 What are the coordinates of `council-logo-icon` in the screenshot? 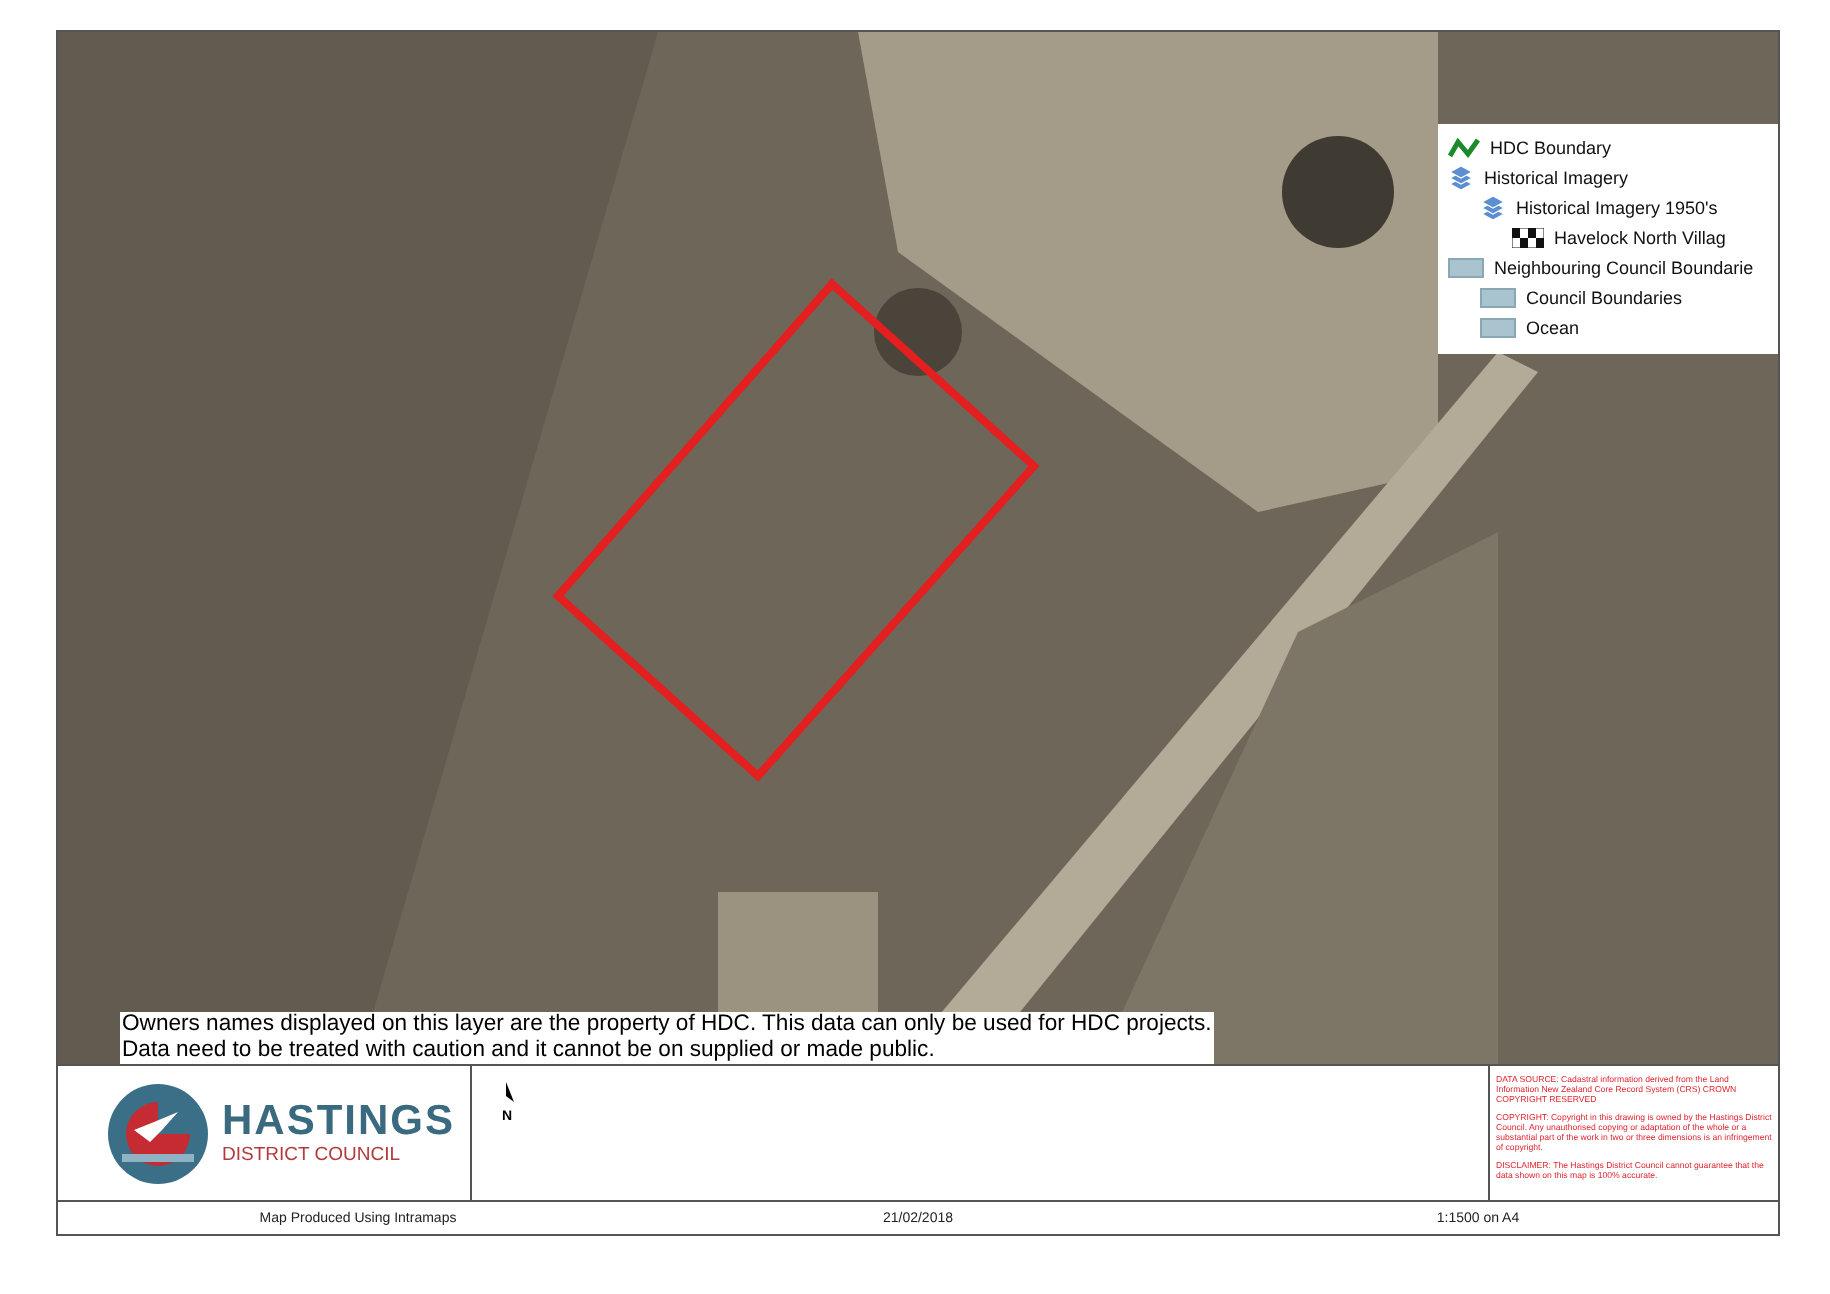 It's located at (158, 1133).